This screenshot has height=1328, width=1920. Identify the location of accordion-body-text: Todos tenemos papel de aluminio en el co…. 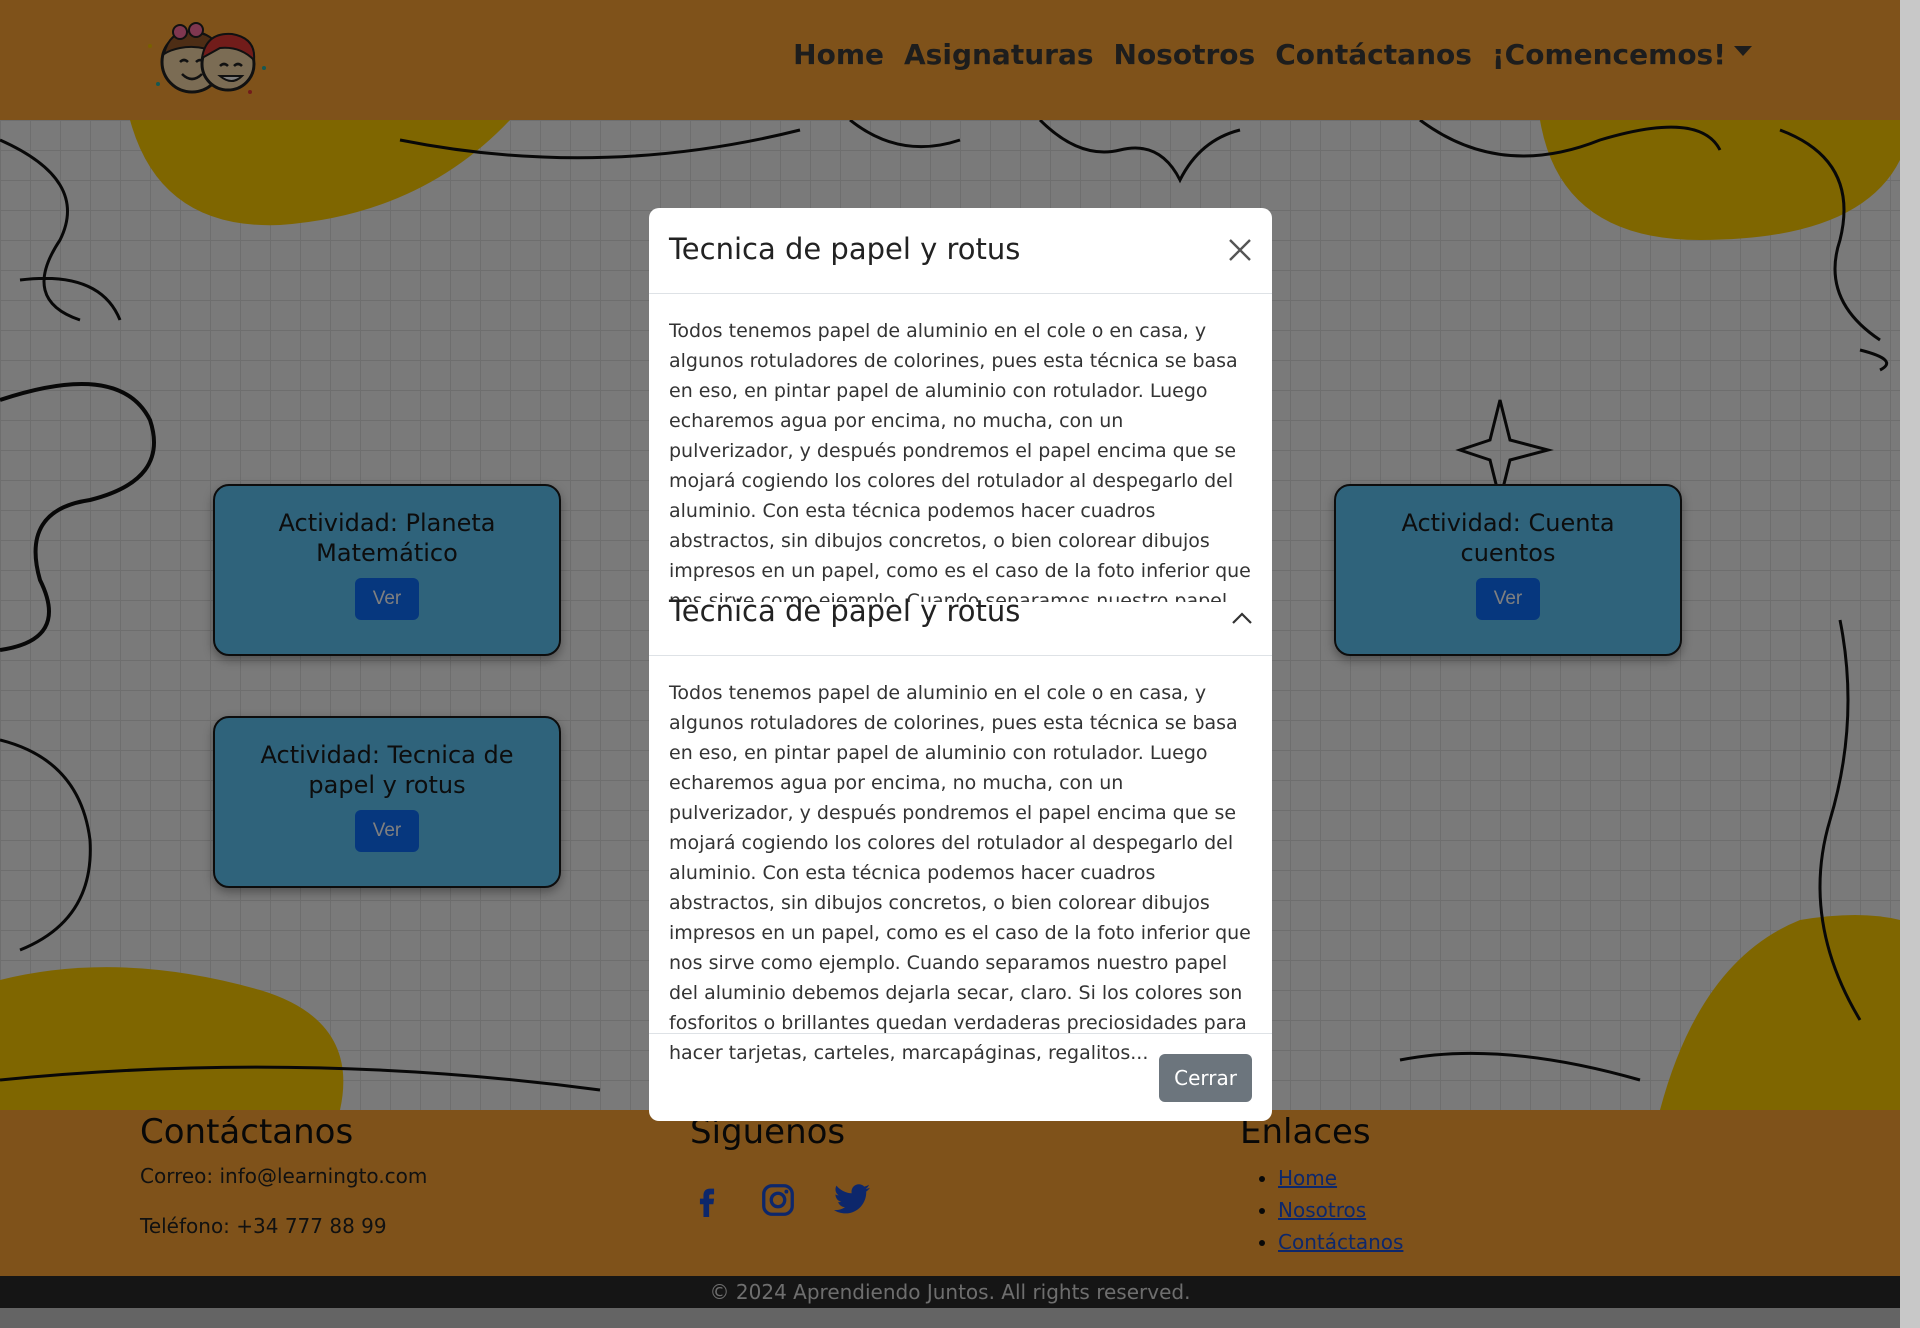
(960, 873).